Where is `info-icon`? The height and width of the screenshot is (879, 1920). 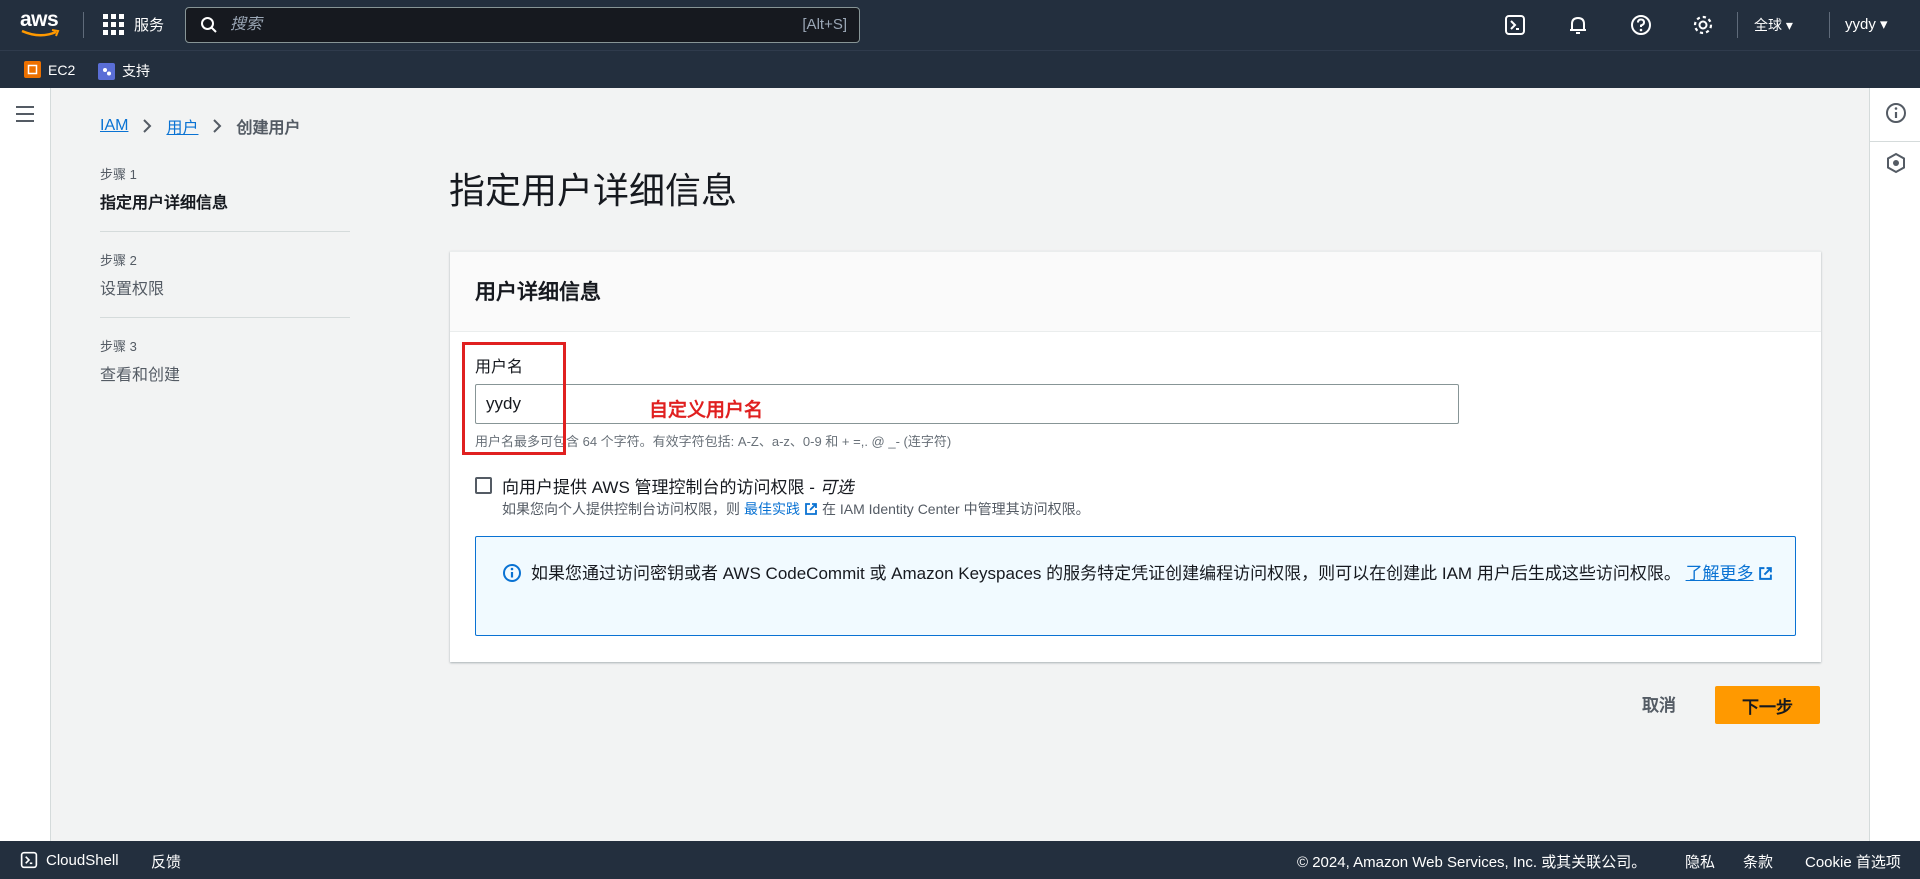 info-icon is located at coordinates (512, 573).